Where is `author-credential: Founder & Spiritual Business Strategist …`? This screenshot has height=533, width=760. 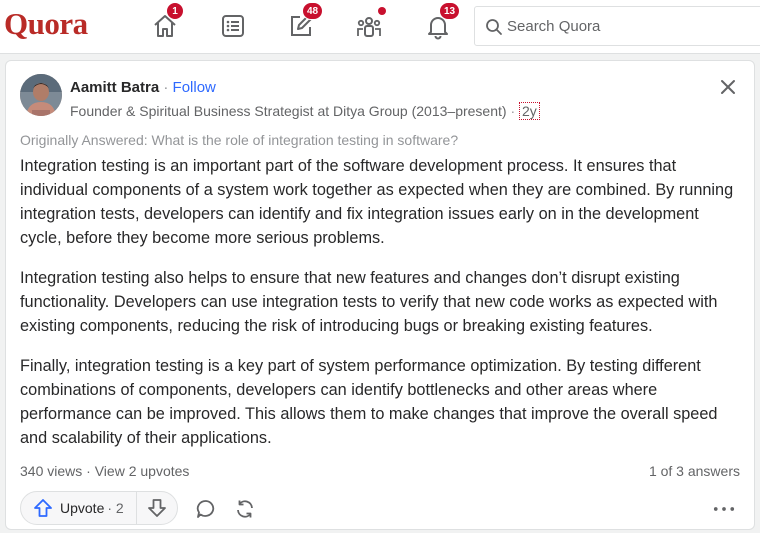
author-credential: Founder & Spiritual Business Strategist … is located at coordinates (288, 111).